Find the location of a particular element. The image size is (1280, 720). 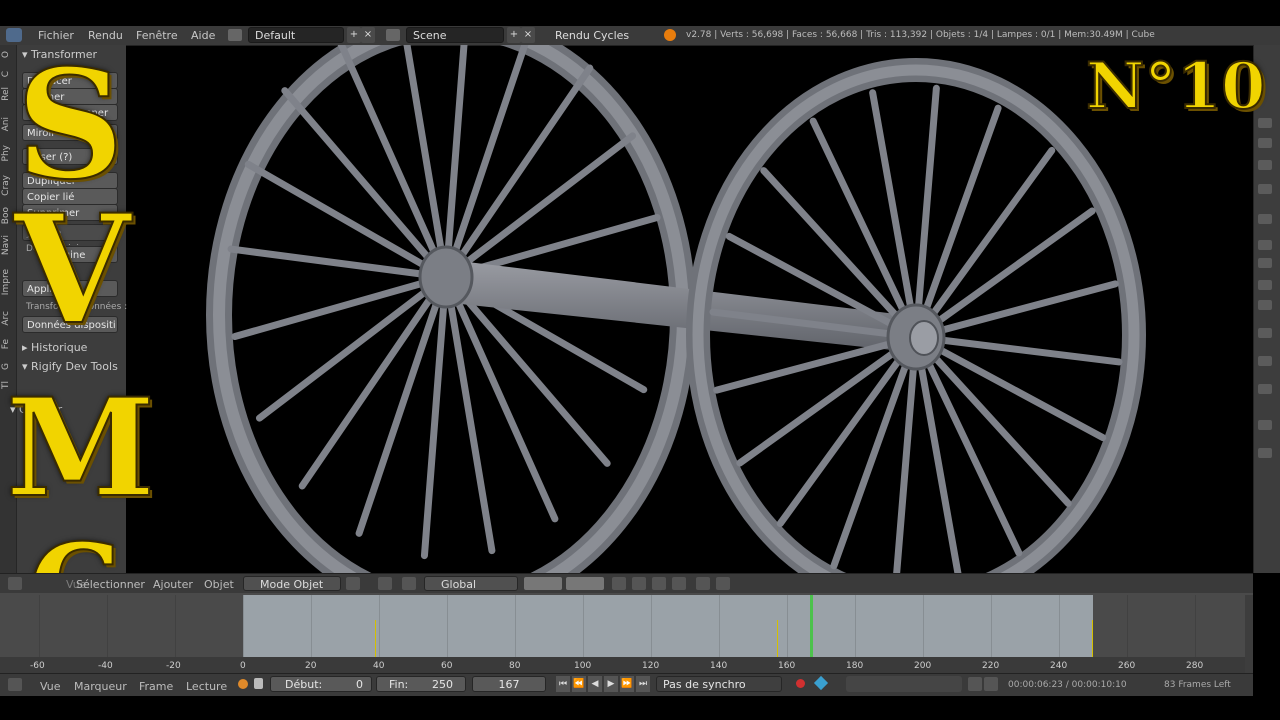

tab-grease-pencil: Cray is located at coordinates (8, 185).